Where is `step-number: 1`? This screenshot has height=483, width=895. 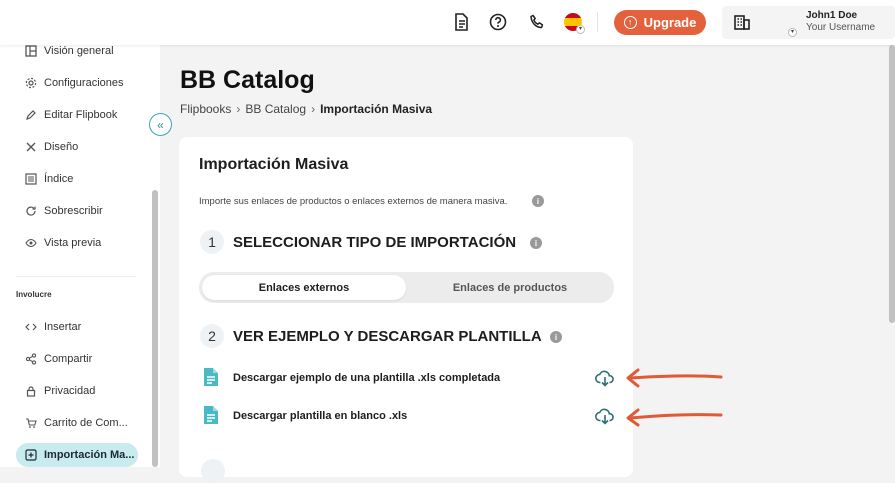 step-number: 1 is located at coordinates (212, 242).